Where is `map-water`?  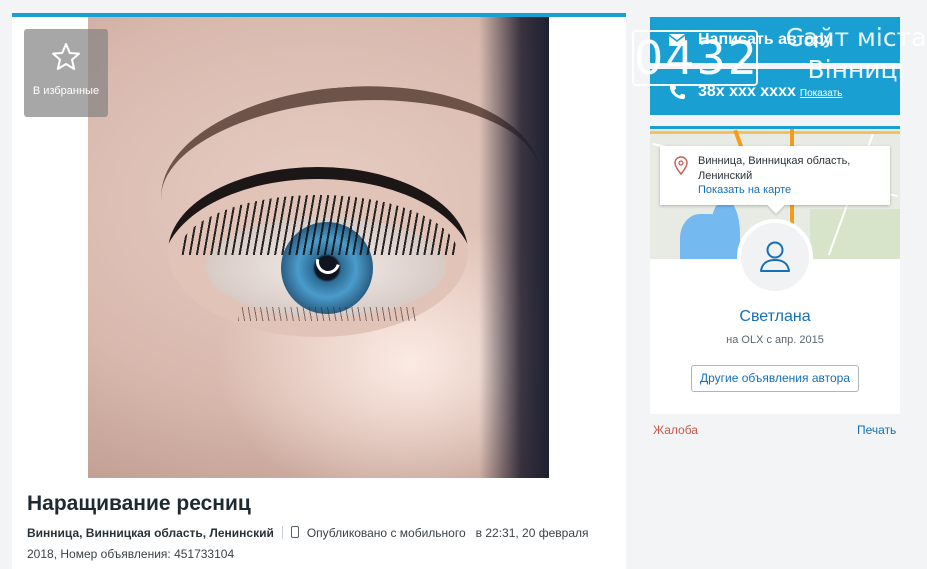
map-water is located at coordinates (725, 229).